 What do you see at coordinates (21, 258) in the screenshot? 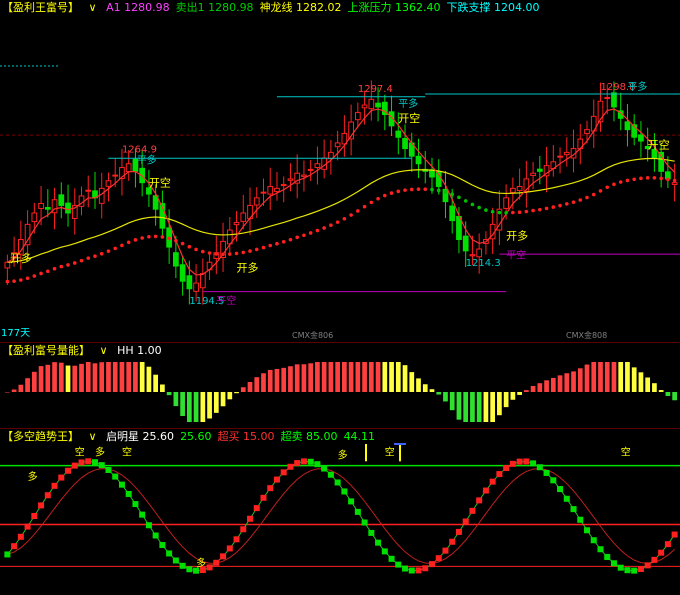
I see `annotation-kai-duo: 开多` at bounding box center [21, 258].